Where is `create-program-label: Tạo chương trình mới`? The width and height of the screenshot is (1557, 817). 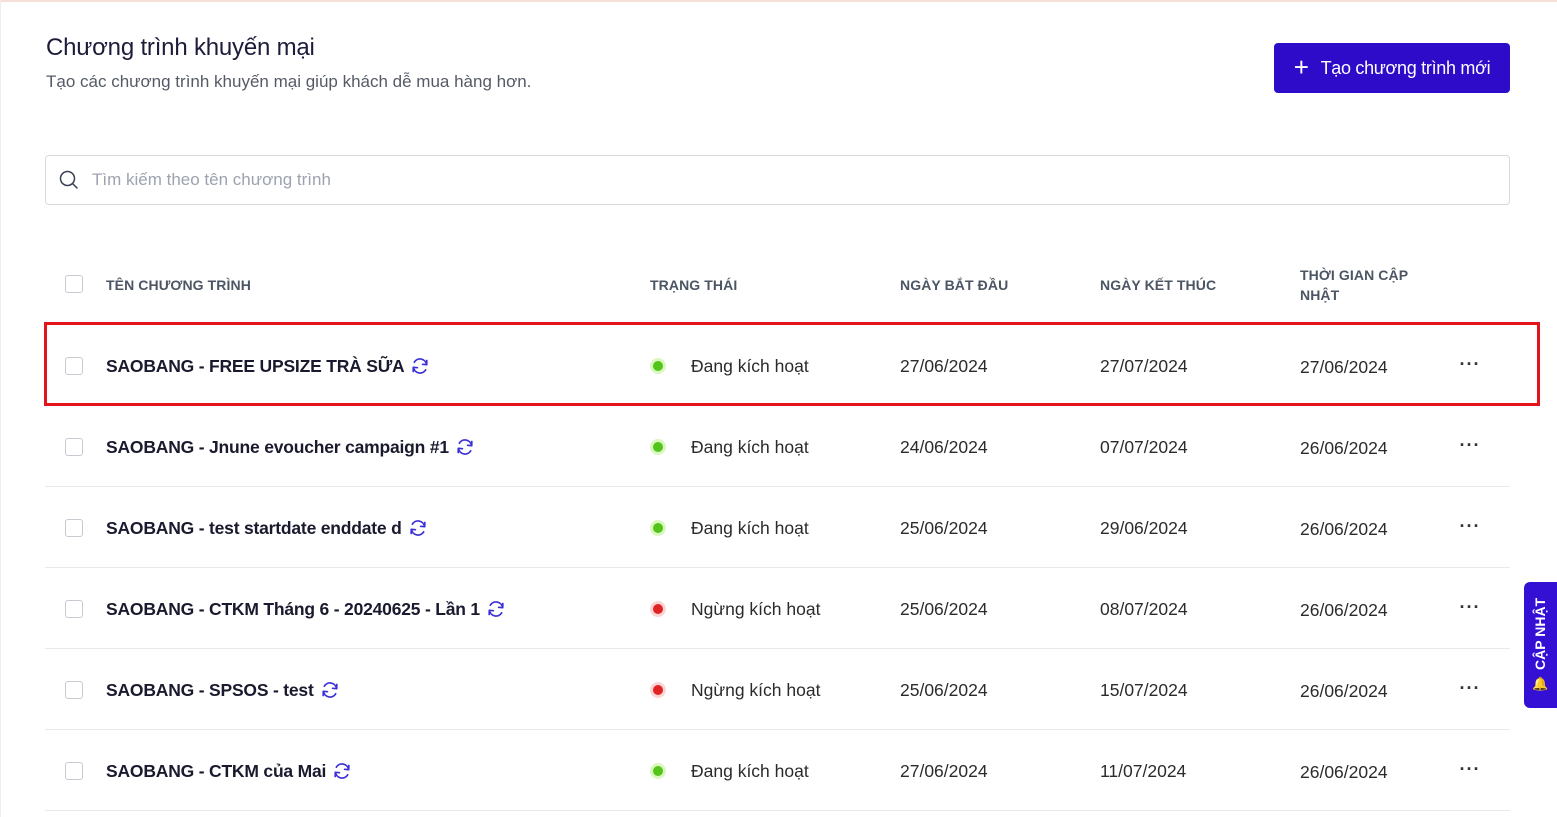
create-program-label: Tạo chương trình mới is located at coordinates (1405, 67).